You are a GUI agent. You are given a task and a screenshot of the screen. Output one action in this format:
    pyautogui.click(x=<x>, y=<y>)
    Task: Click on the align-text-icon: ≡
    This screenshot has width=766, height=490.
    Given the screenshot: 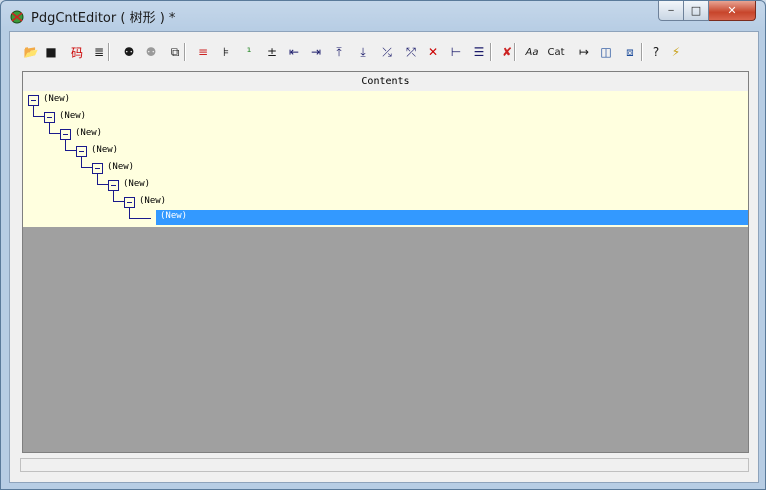 What is the action you would take?
    pyautogui.click(x=203, y=52)
    